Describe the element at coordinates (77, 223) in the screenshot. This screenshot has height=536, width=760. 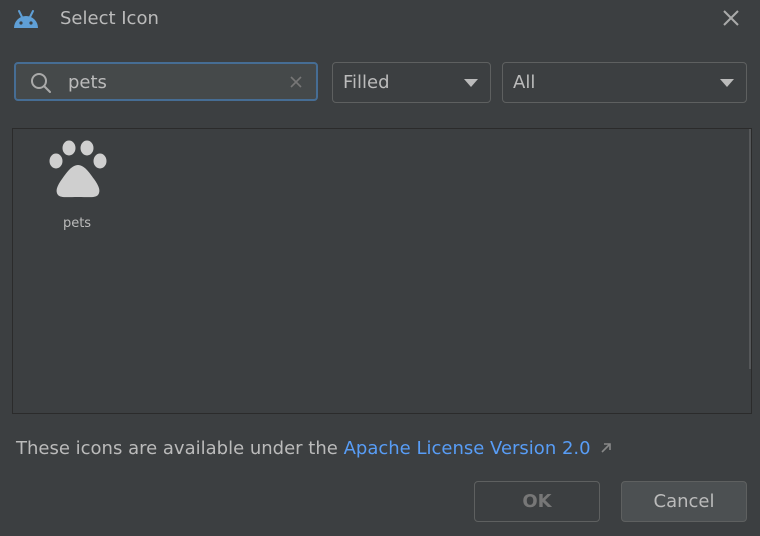
I see `icon-cell-label: pets` at that location.